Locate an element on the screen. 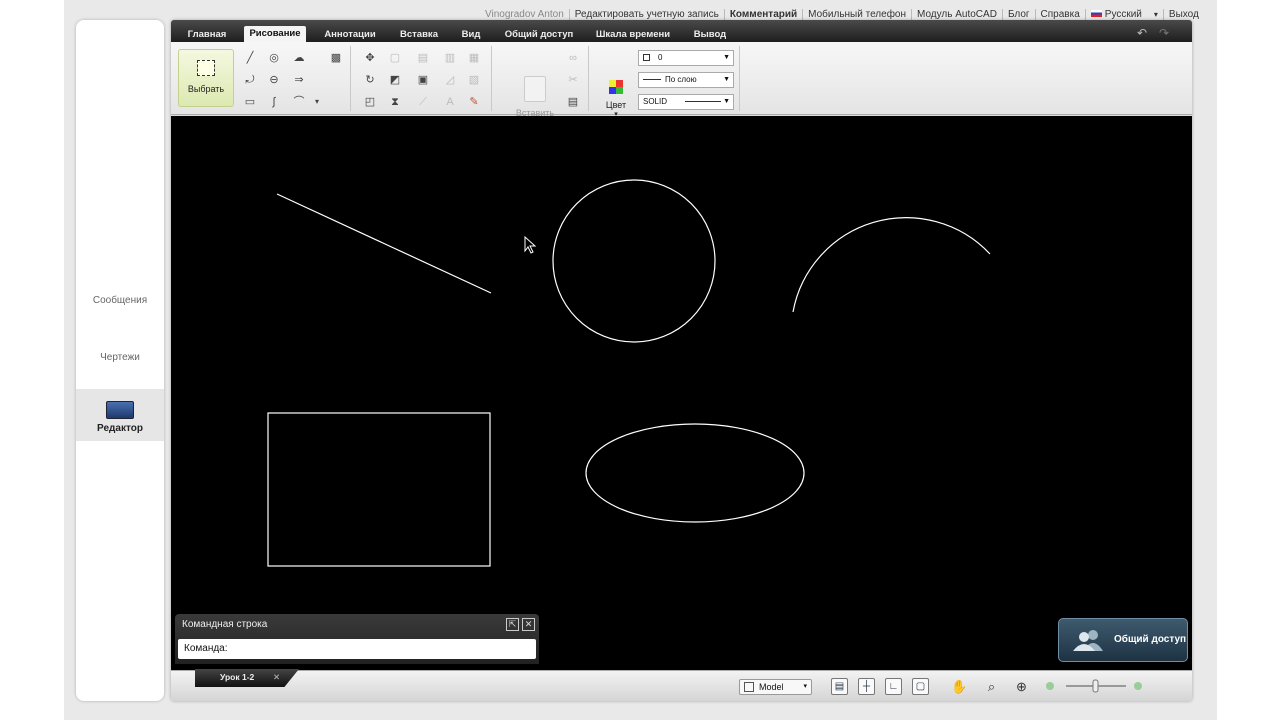  extend-icon: ▣ is located at coordinates (423, 80).